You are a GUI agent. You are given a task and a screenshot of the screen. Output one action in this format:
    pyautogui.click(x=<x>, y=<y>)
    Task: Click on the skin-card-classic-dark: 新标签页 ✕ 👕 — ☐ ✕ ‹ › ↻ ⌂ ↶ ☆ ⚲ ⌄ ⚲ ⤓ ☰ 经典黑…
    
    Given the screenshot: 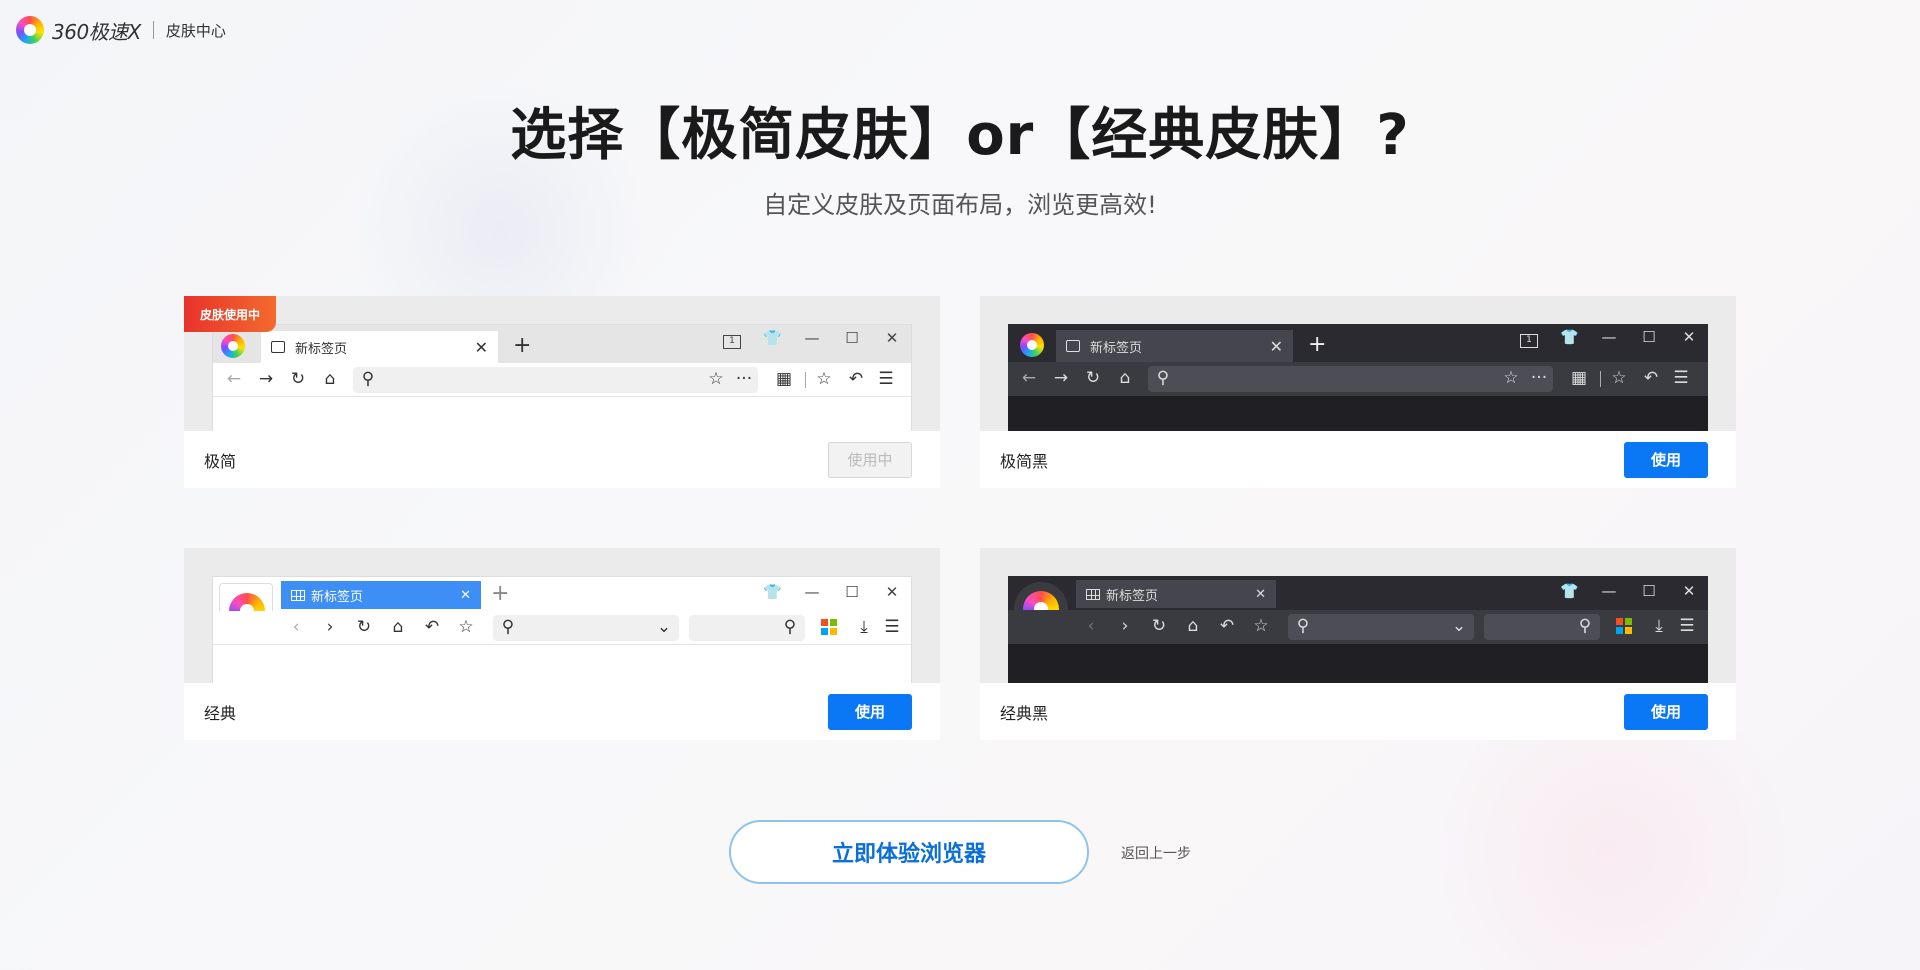 What is the action you would take?
    pyautogui.click(x=1358, y=644)
    